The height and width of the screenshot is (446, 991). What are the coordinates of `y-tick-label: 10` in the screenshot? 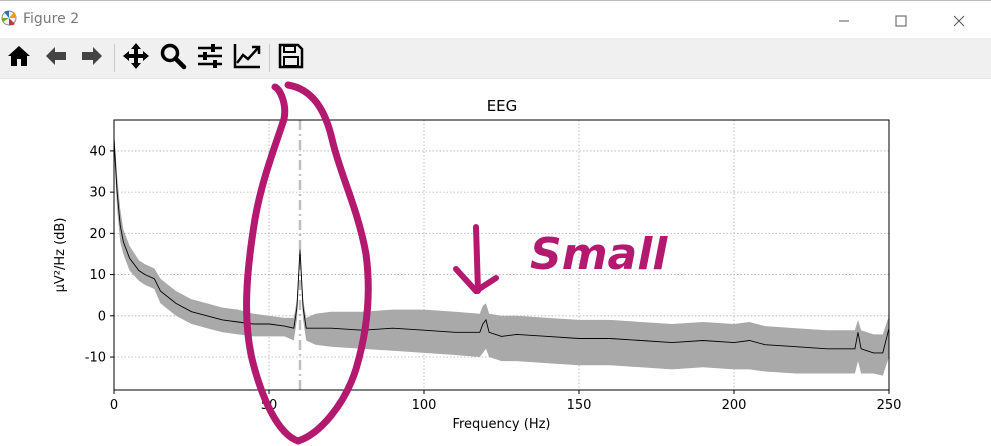 It's located at (97, 275).